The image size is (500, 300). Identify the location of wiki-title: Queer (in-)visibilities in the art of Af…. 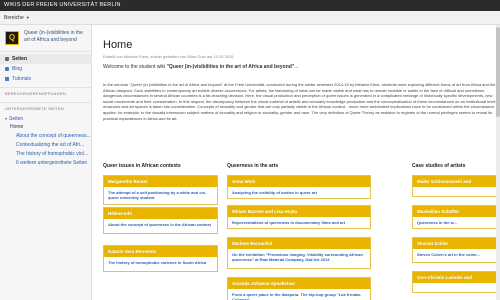
(55, 36).